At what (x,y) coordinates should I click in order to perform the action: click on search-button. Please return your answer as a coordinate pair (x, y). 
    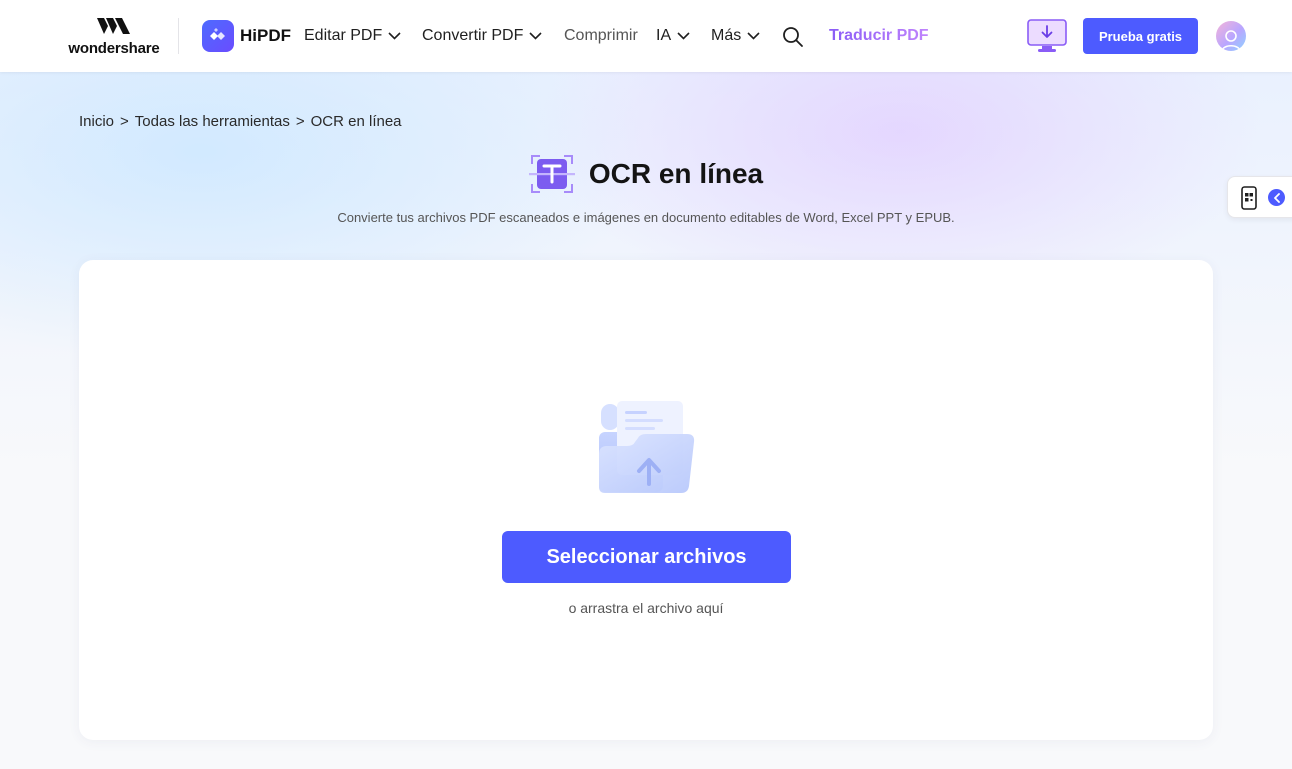
    Looking at the image, I should click on (793, 37).